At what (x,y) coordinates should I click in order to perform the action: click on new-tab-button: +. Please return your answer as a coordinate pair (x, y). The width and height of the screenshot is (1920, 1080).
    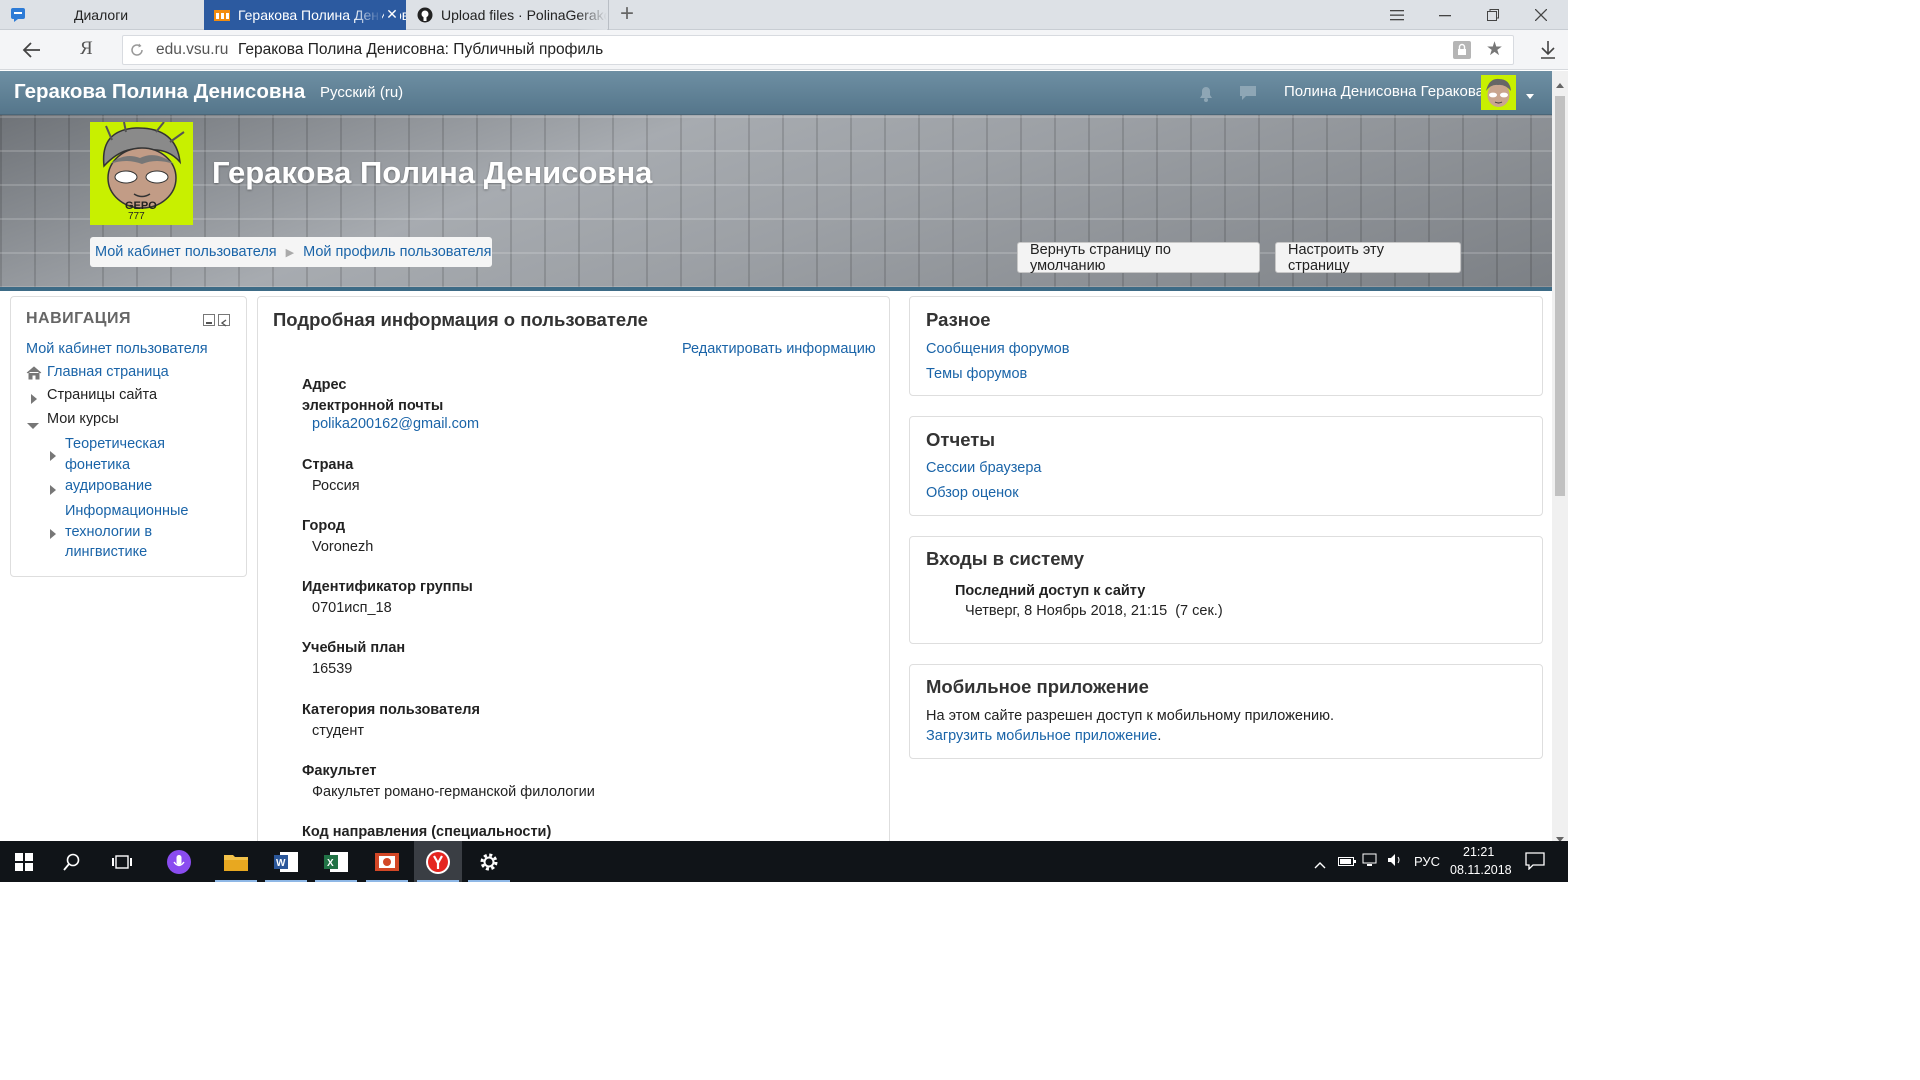
    Looking at the image, I should click on (627, 15).